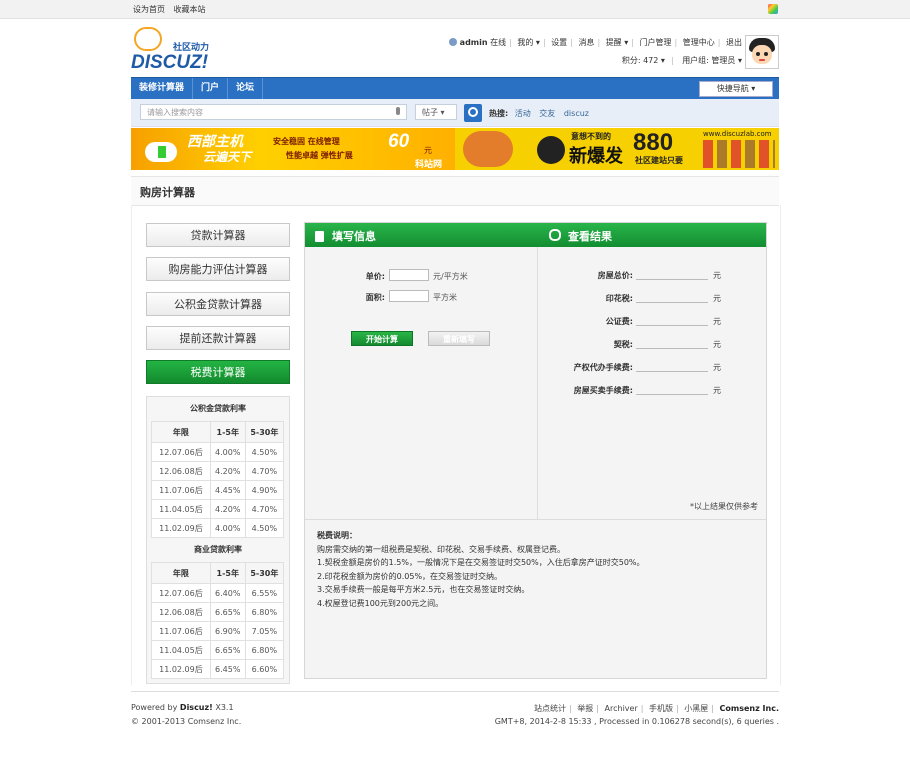 The height and width of the screenshot is (763, 910). I want to click on panel-header: 填写信息 查看结果, so click(535, 235).